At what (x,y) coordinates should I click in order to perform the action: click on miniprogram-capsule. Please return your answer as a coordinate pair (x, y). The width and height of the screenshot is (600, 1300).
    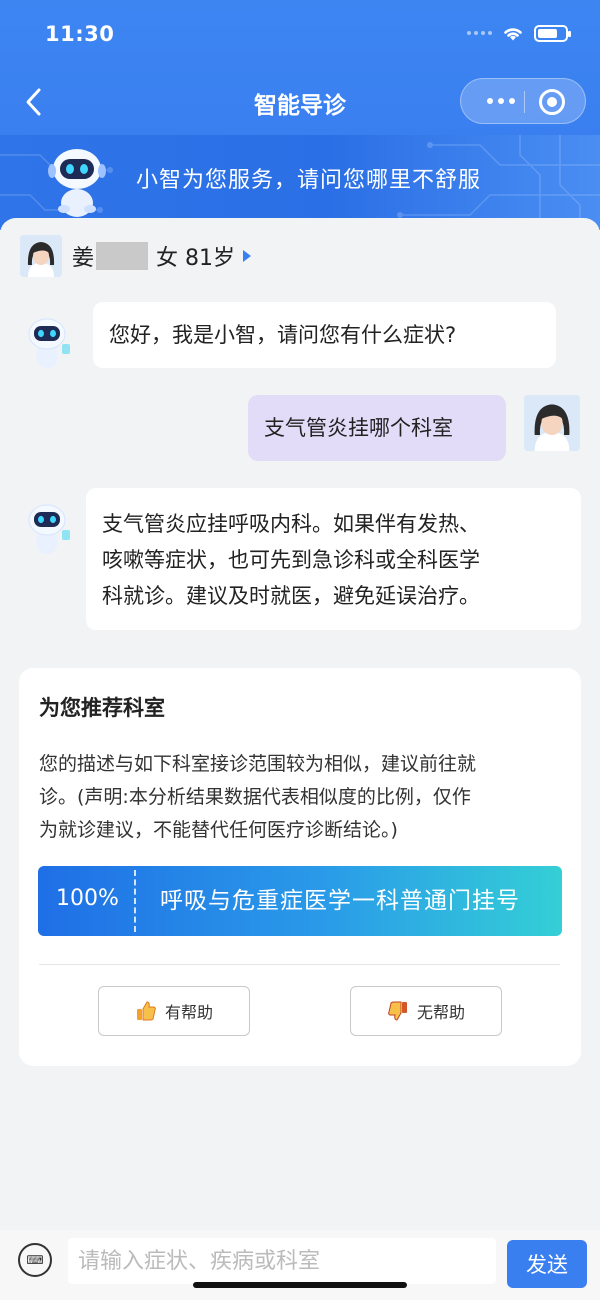
    Looking at the image, I should click on (523, 101).